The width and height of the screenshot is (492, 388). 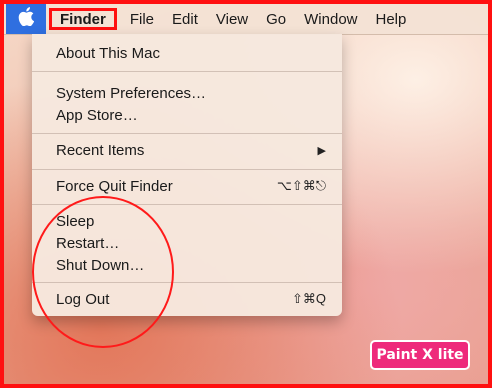 I want to click on menu-item-recent-items: Recent Items ▶, so click(x=187, y=150).